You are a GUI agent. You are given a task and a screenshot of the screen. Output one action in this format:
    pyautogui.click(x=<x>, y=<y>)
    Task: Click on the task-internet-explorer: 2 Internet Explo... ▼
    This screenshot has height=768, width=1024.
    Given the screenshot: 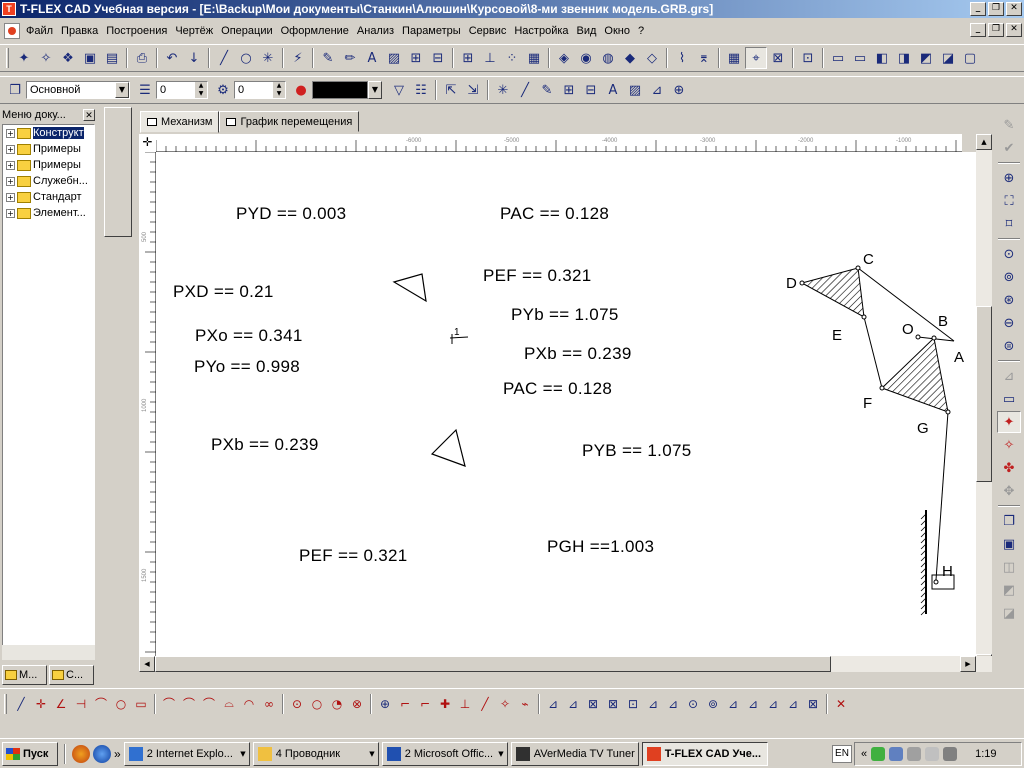 What is the action you would take?
    pyautogui.click(x=186, y=753)
    